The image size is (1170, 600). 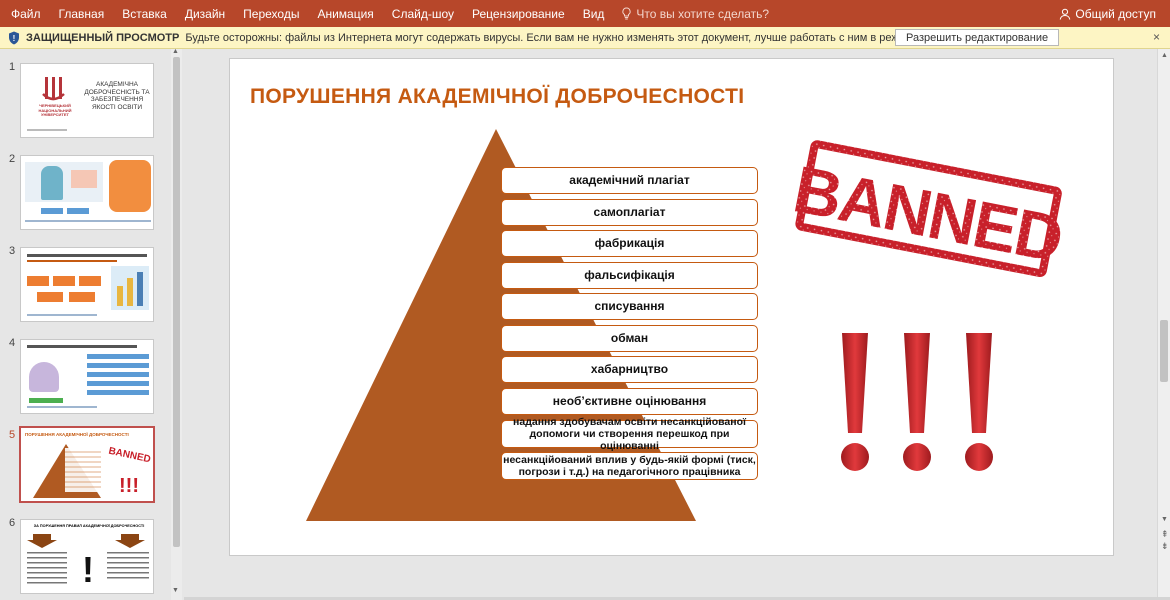 I want to click on tell-me-box: Что вы хотите сделать?, so click(x=691, y=14).